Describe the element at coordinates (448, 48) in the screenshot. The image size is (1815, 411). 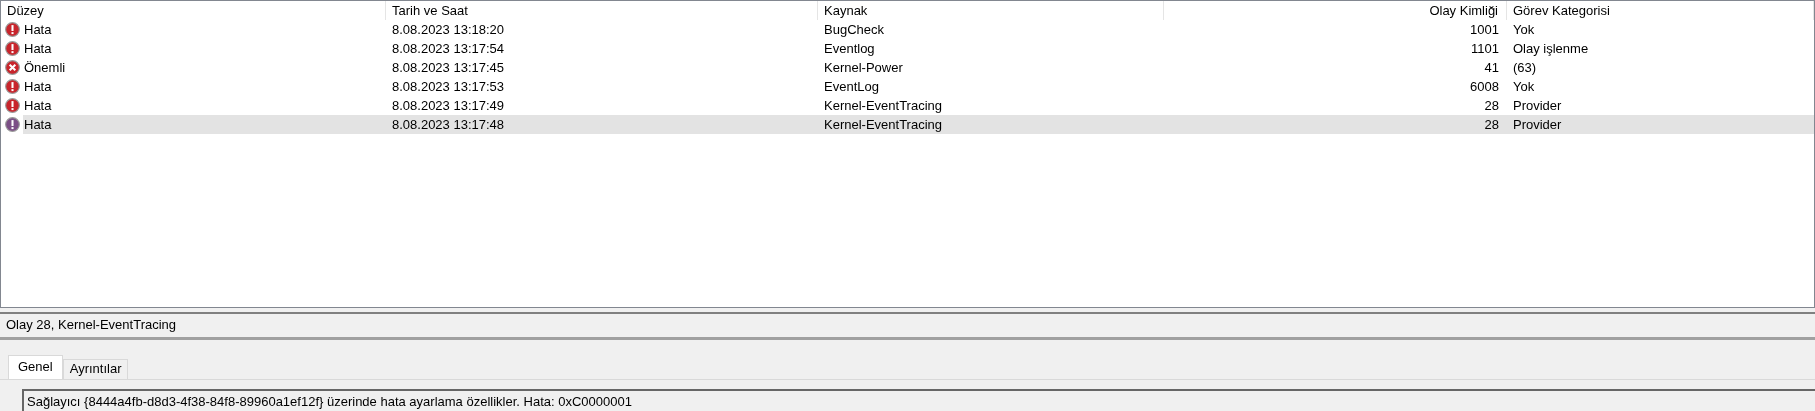
I see `table-cell: 8.08.2023 13:17:54` at that location.